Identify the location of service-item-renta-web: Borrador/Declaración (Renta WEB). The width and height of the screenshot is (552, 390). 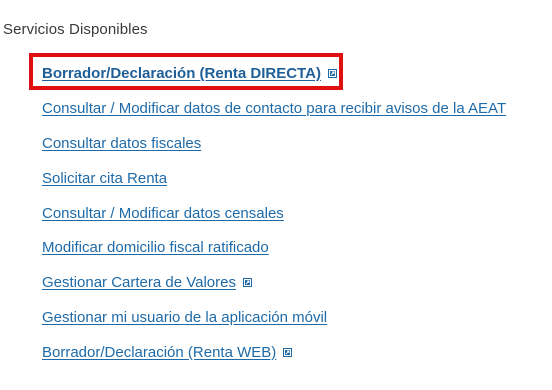
(167, 352).